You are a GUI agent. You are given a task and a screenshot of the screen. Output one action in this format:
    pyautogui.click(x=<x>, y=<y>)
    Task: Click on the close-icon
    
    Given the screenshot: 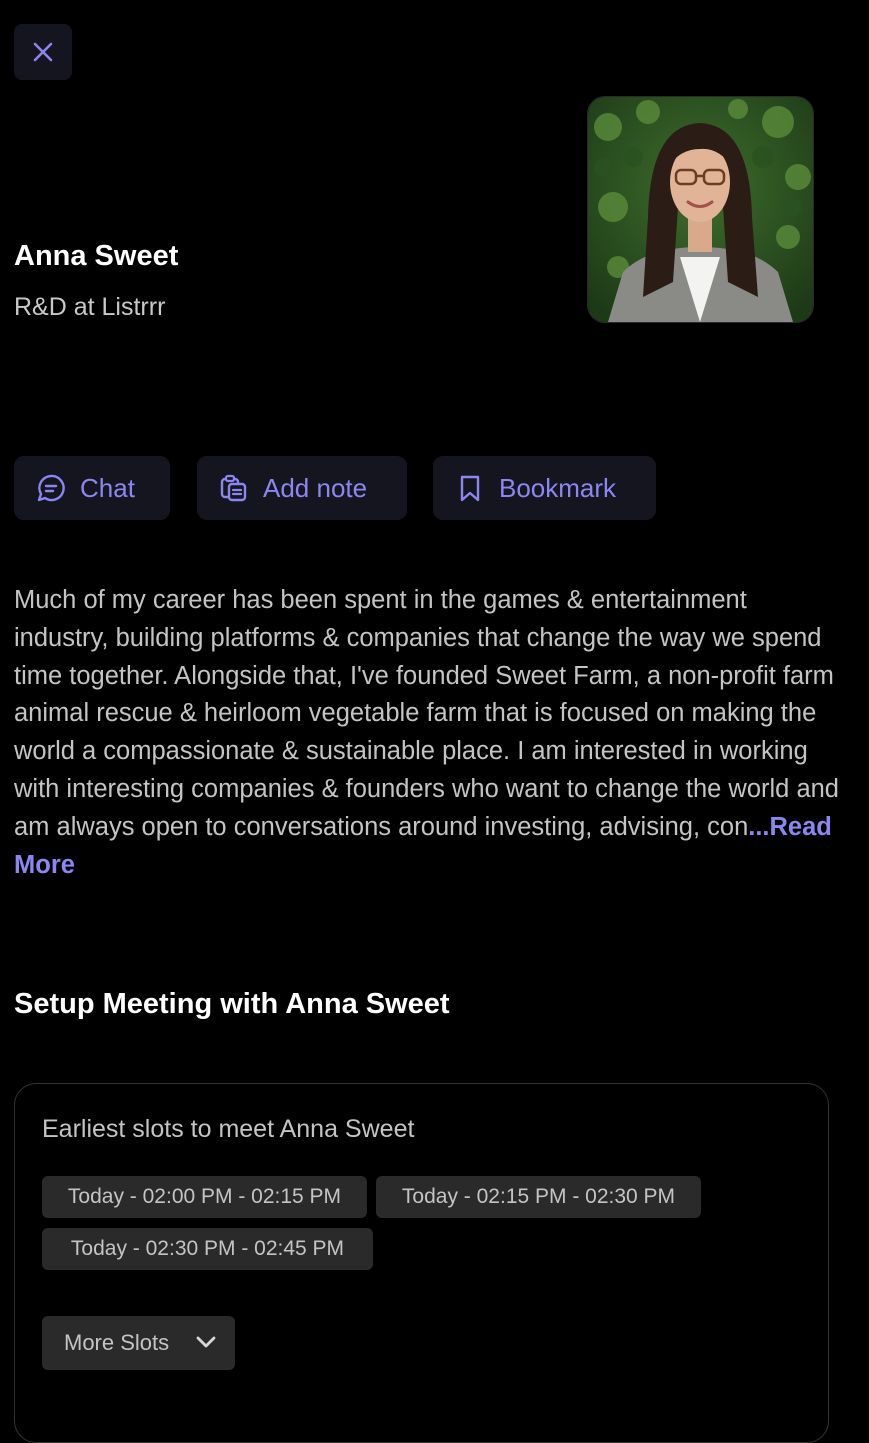 What is the action you would take?
    pyautogui.click(x=43, y=52)
    